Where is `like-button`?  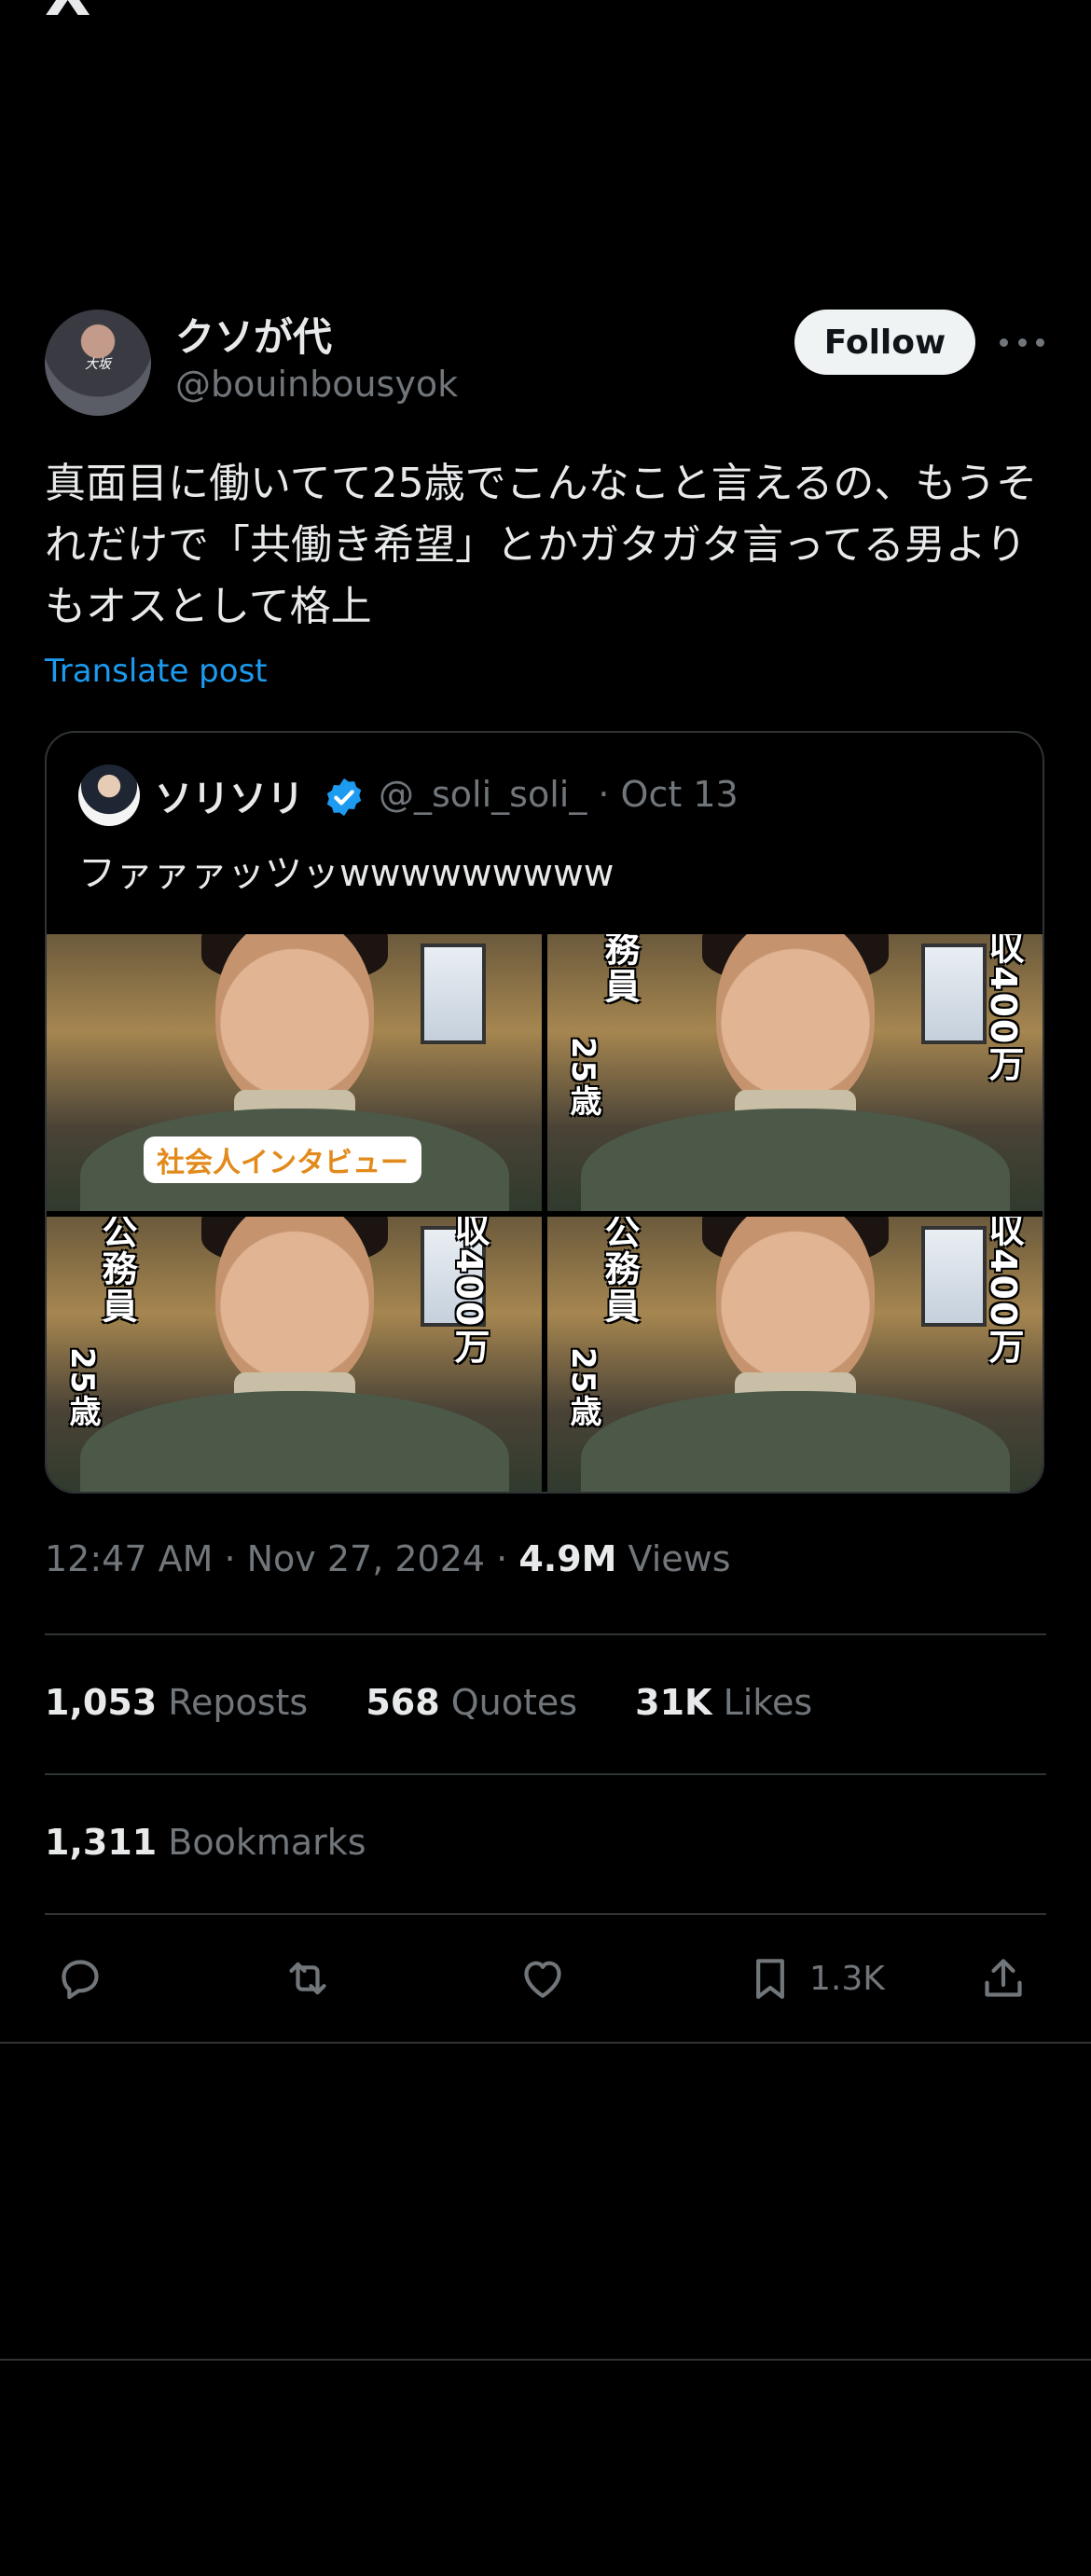
like-button is located at coordinates (543, 1978).